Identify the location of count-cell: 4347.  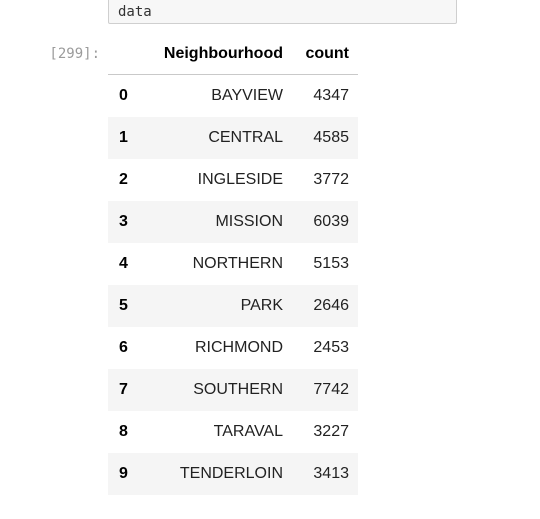
(331, 95).